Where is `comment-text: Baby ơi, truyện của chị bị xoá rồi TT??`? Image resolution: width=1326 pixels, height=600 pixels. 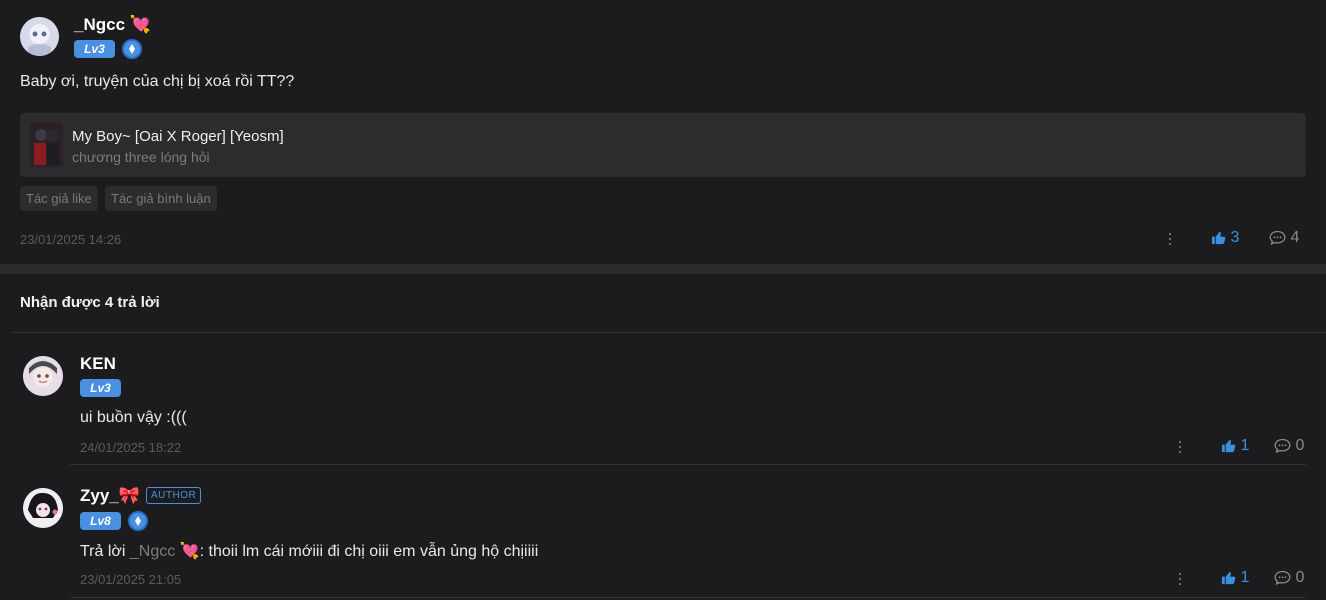 comment-text: Baby ơi, truyện của chị bị xoá rồi TT?? is located at coordinates (157, 81).